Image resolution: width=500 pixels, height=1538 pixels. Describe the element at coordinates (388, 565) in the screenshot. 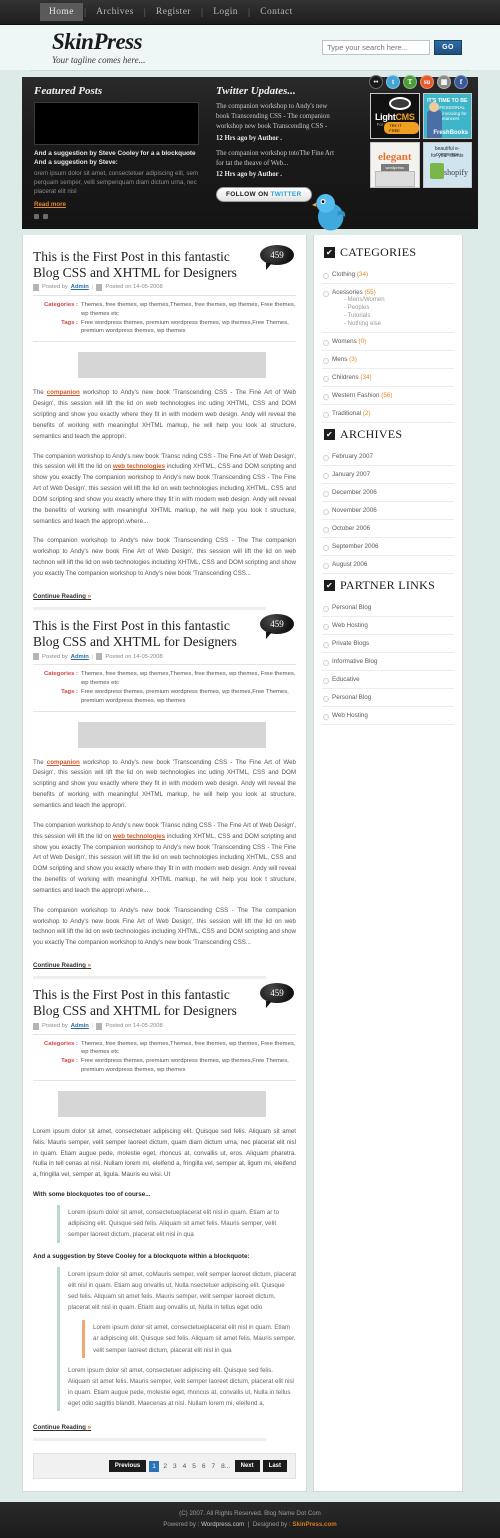

I see `sidebar-item-august-2006: August 2006` at that location.